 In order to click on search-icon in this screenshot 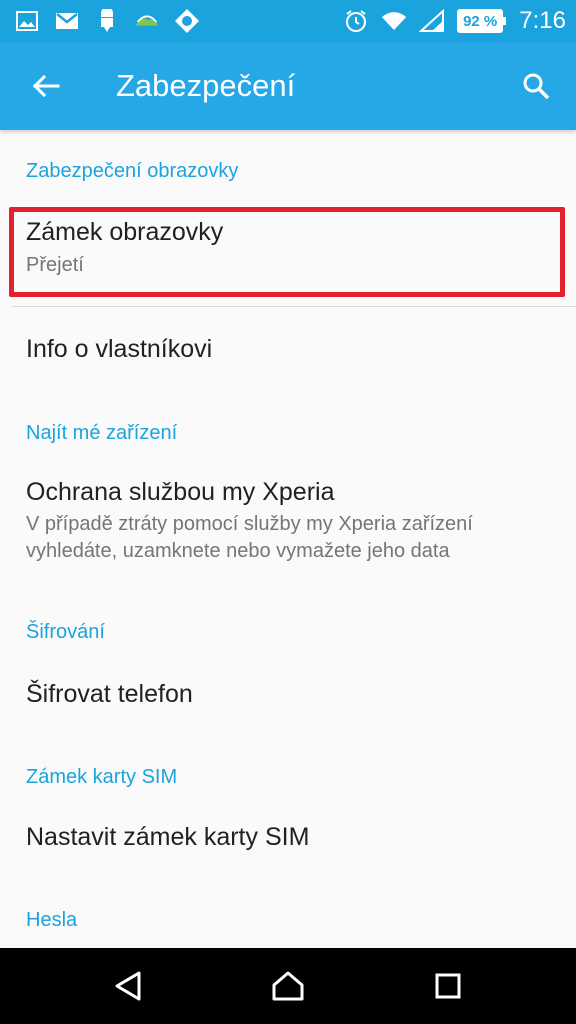, I will do `click(536, 86)`.